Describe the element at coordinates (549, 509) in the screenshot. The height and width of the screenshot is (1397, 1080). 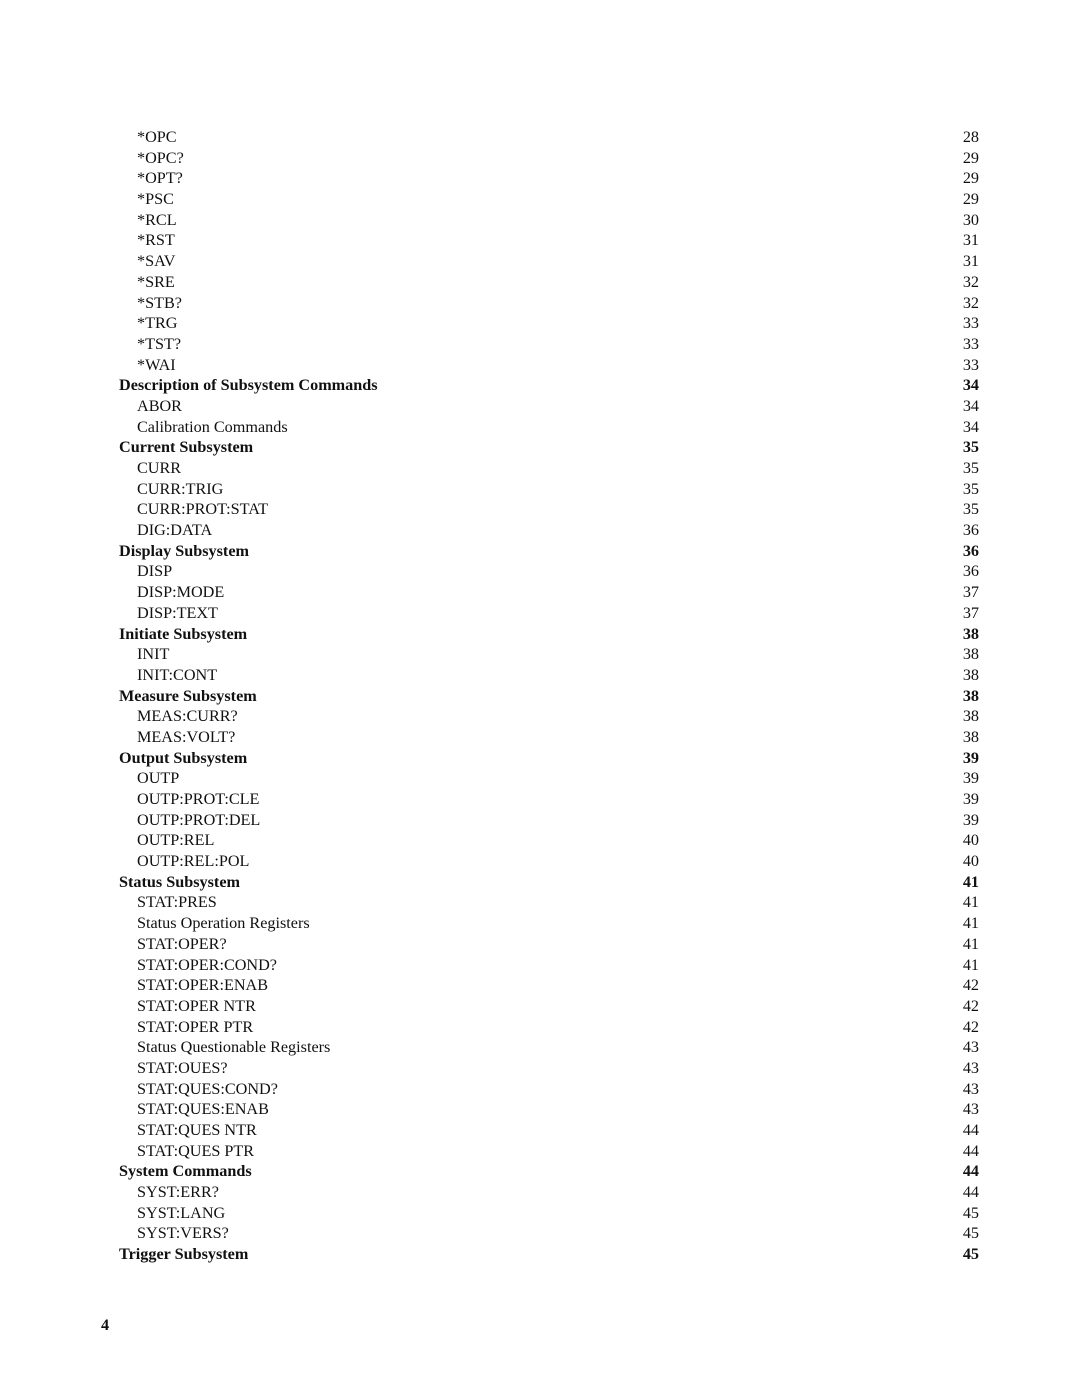
I see `toc-entry: CURR:PROT:STAT 35` at that location.